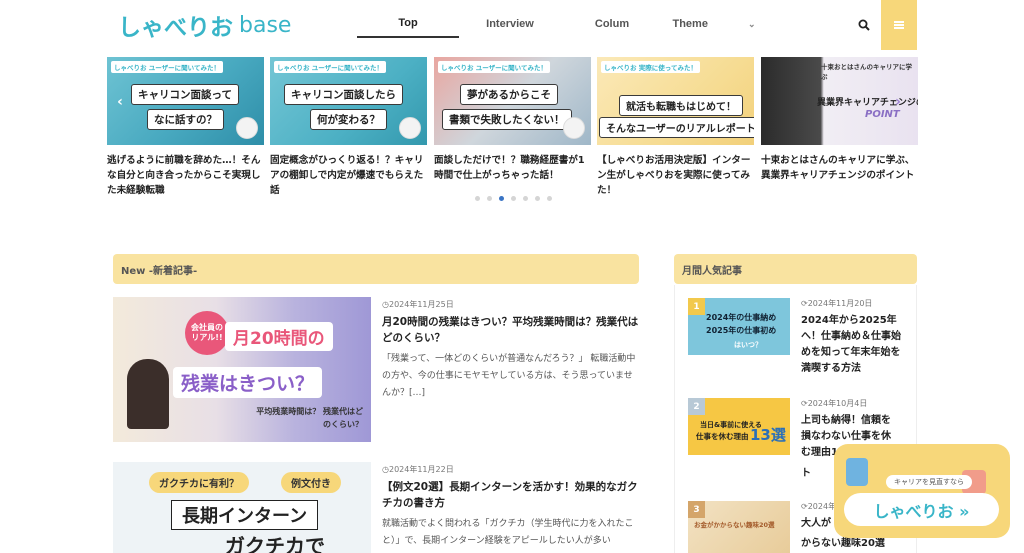 The width and height of the screenshot is (1024, 553). I want to click on chevron-left-icon: ‹, so click(120, 102).